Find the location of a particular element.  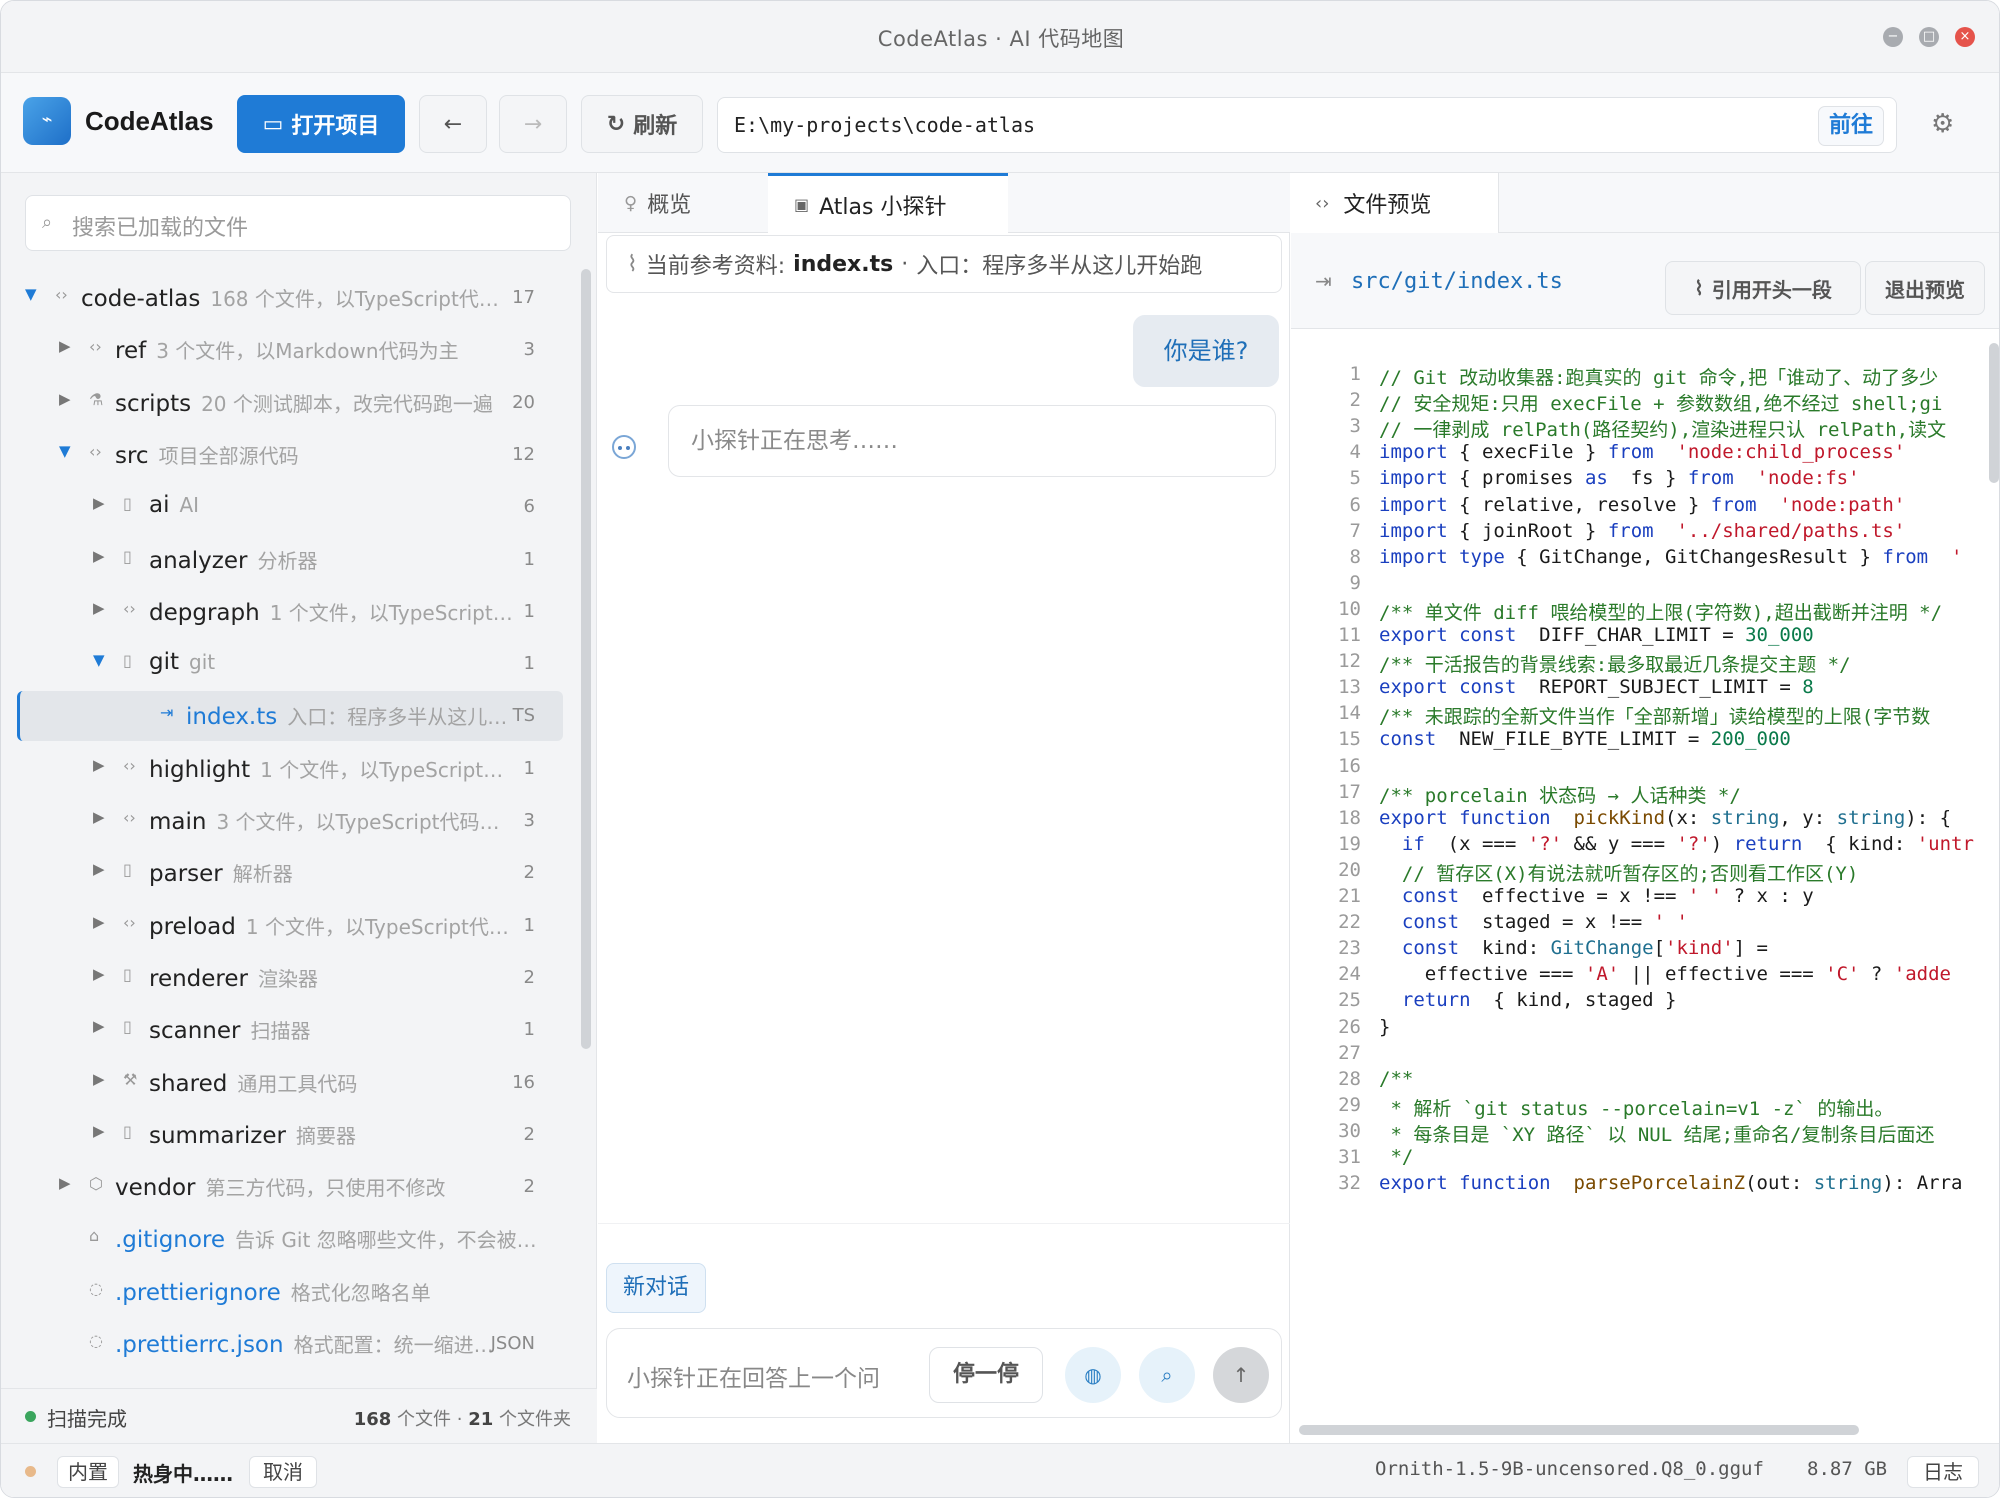

code-token: fs } is located at coordinates (1653, 478).